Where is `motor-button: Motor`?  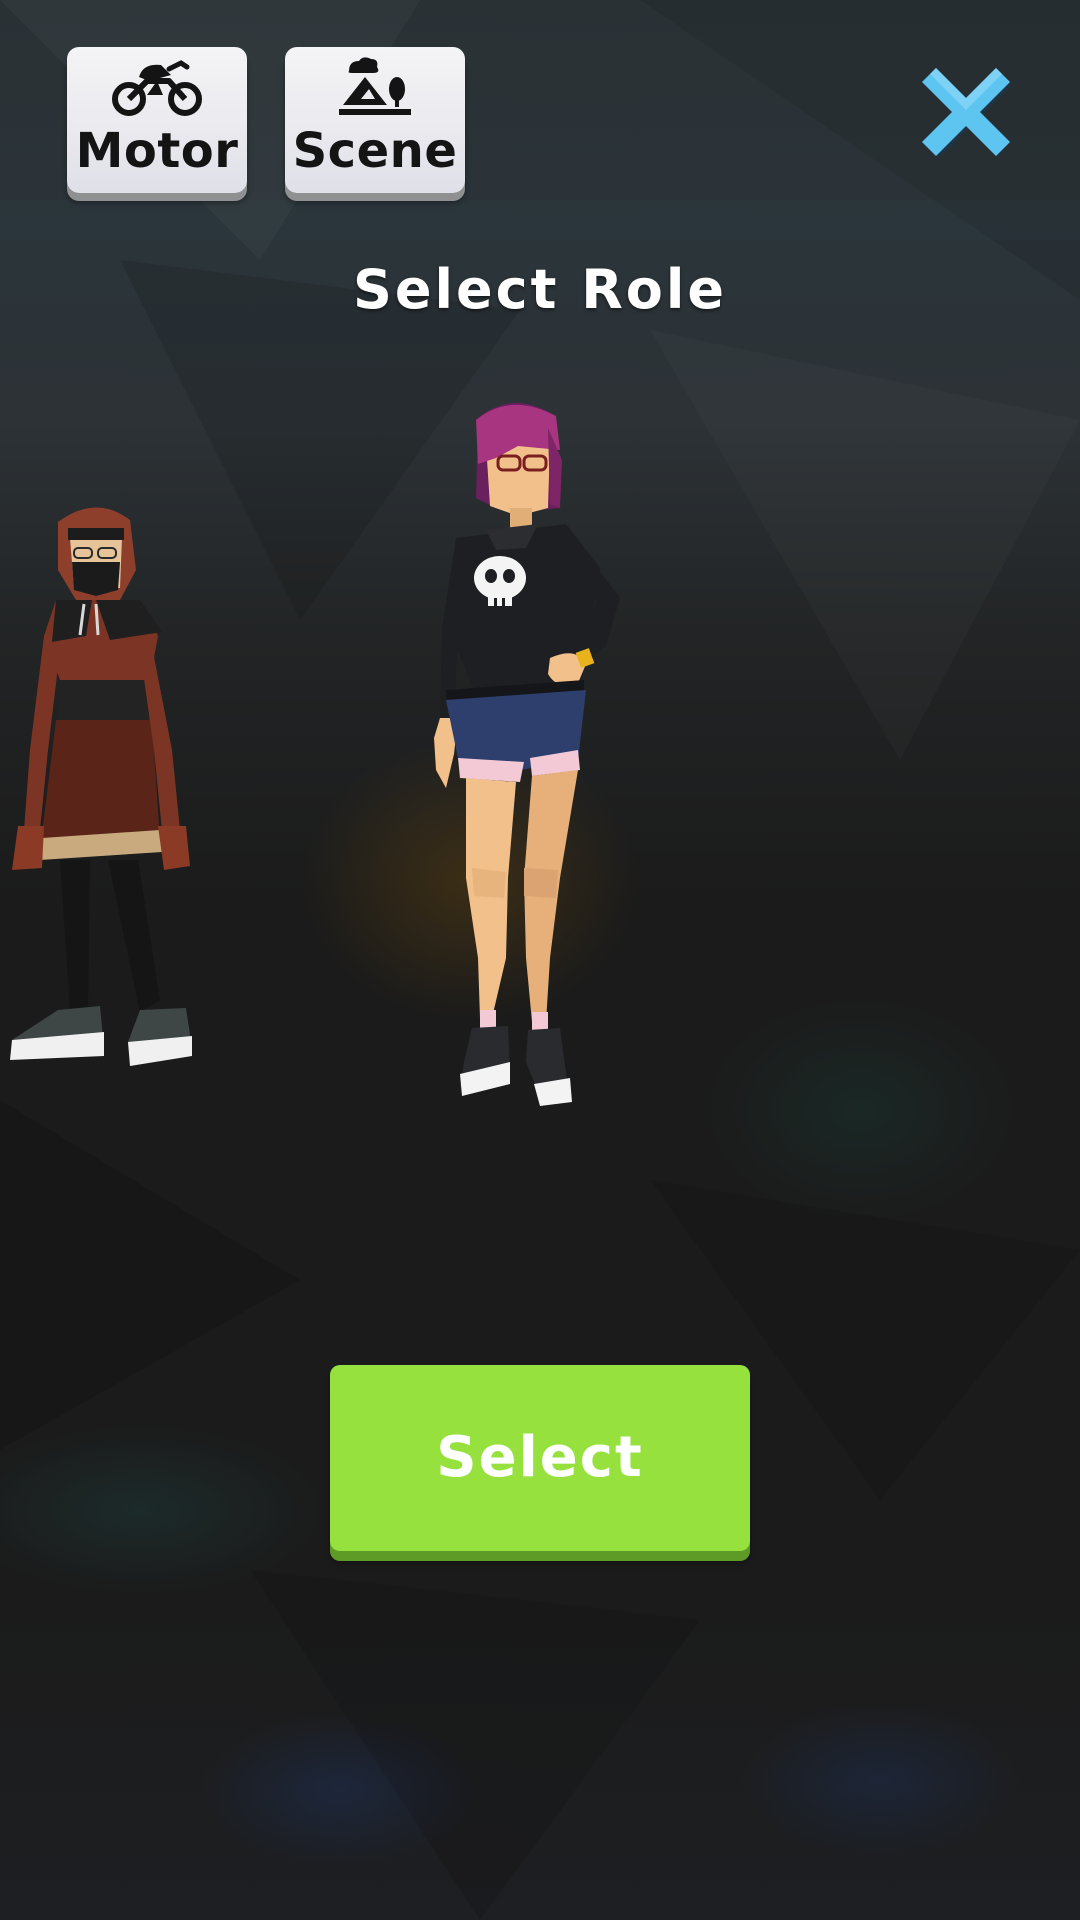 motor-button: Motor is located at coordinates (157, 120).